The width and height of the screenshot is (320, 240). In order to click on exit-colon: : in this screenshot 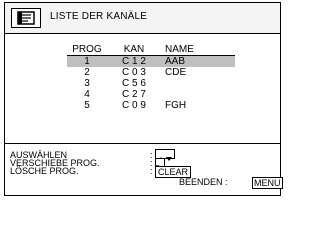, I will do `click(226, 182)`.